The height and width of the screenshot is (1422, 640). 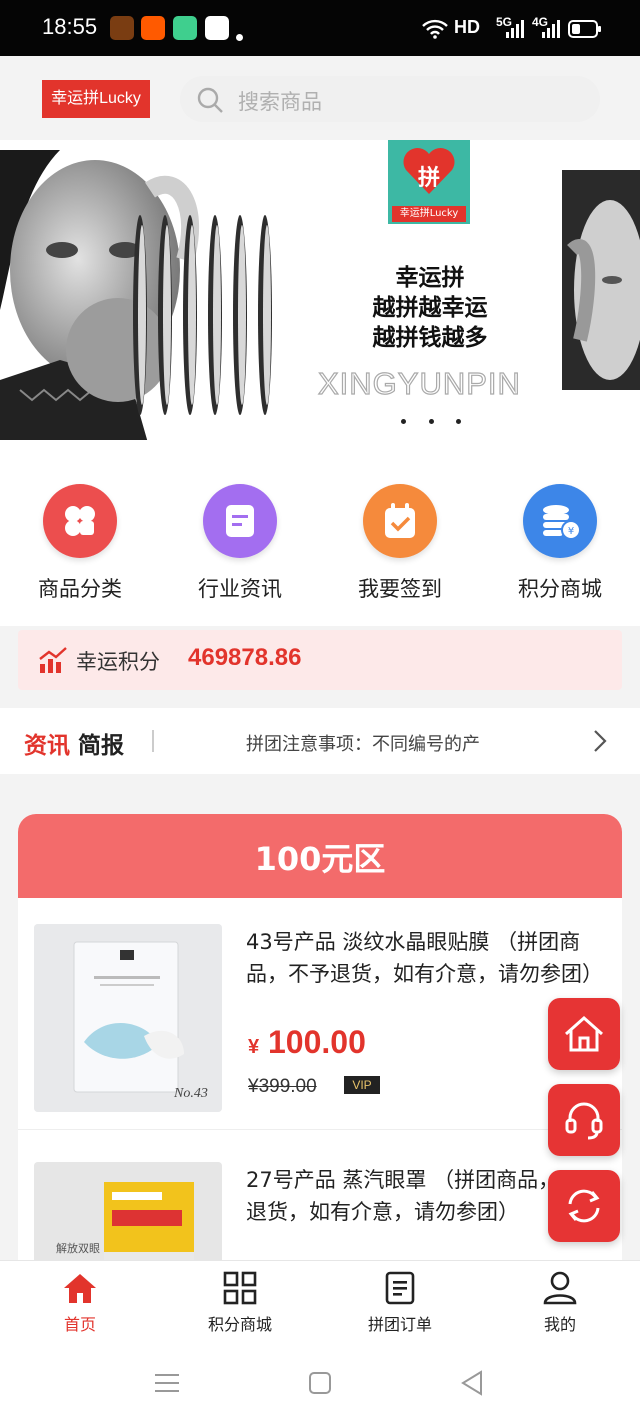 I want to click on banner-watermark: XINGYUNPIN, so click(x=419, y=383).